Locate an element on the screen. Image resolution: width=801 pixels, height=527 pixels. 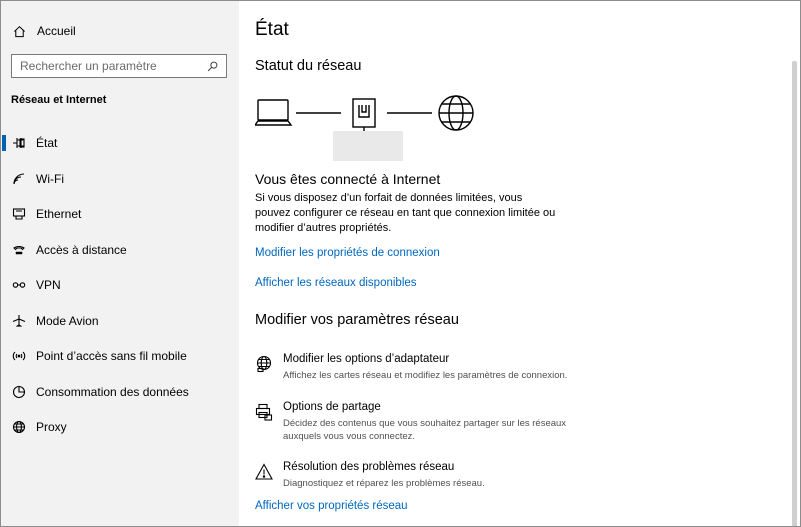
wifi-icon is located at coordinates (19, 179).